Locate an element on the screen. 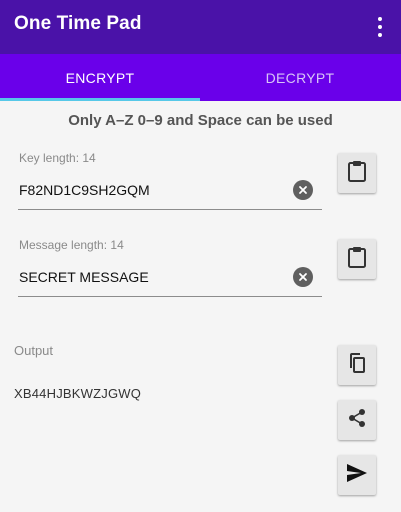  key-clear-icon is located at coordinates (303, 190).